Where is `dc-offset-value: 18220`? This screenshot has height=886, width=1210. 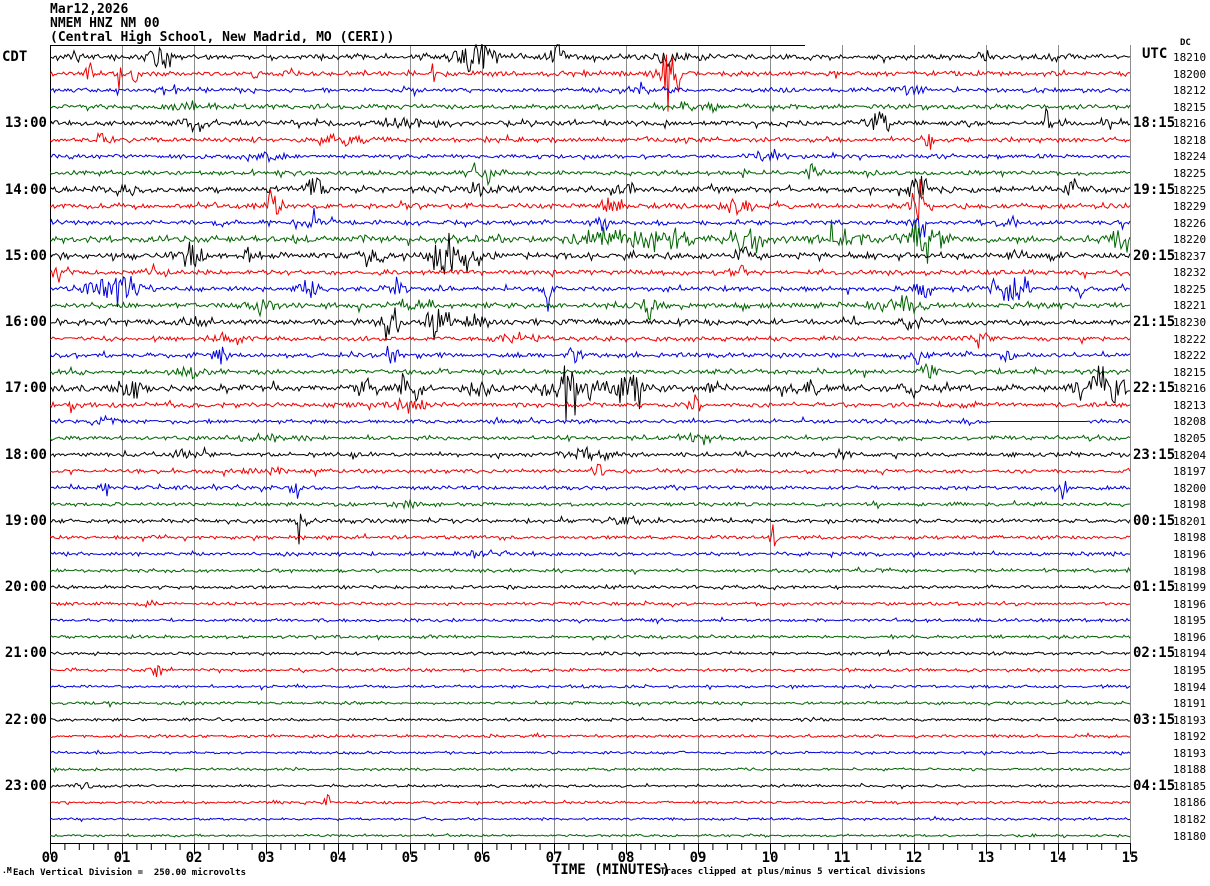
dc-offset-value: 18220 is located at coordinates (1190, 240).